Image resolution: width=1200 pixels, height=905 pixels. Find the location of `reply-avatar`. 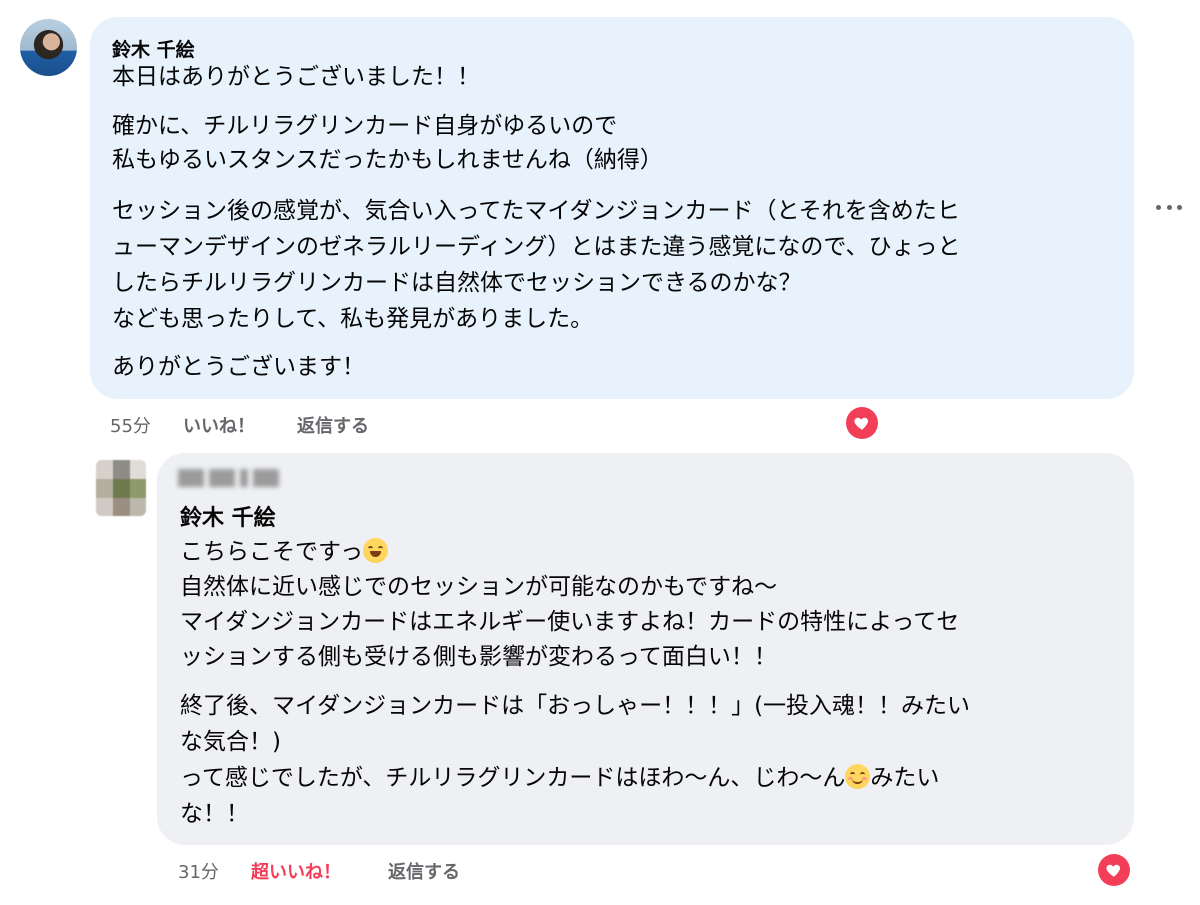

reply-avatar is located at coordinates (121, 488).